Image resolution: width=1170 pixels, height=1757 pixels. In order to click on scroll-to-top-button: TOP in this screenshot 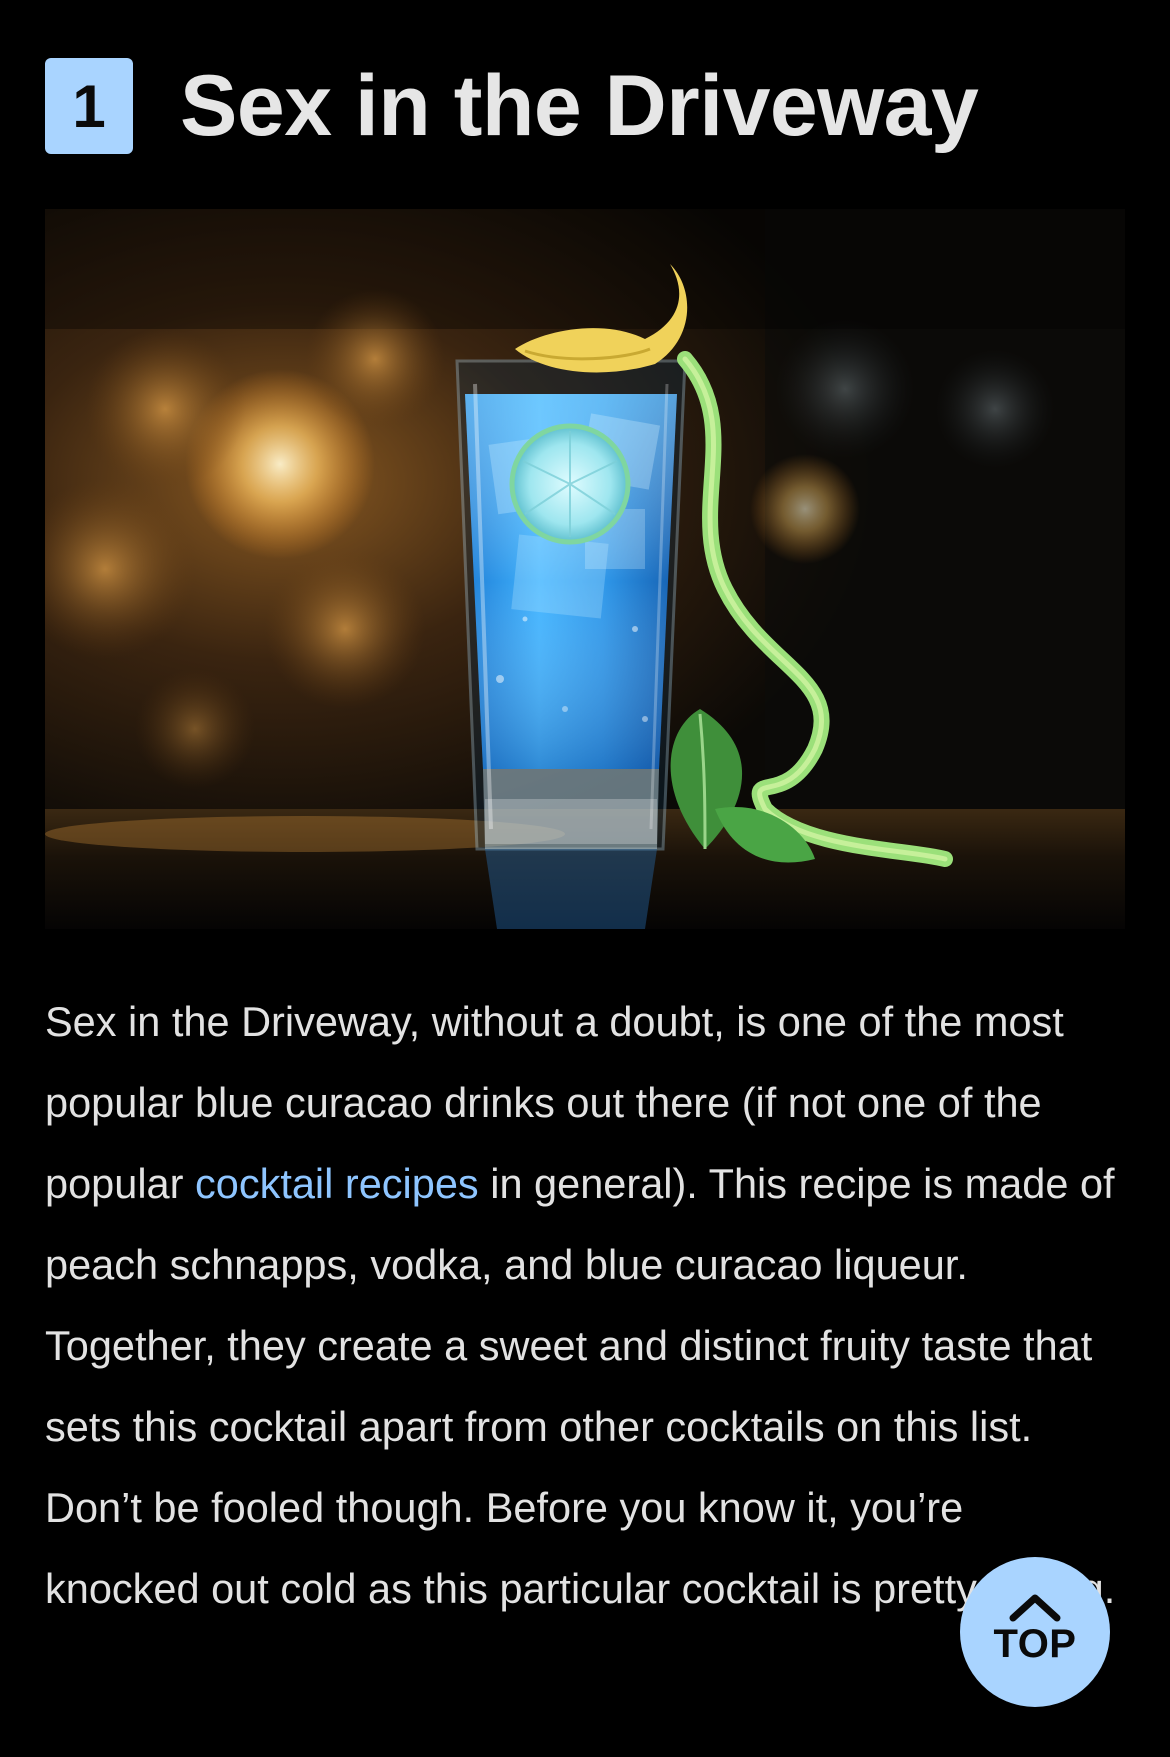, I will do `click(1035, 1632)`.